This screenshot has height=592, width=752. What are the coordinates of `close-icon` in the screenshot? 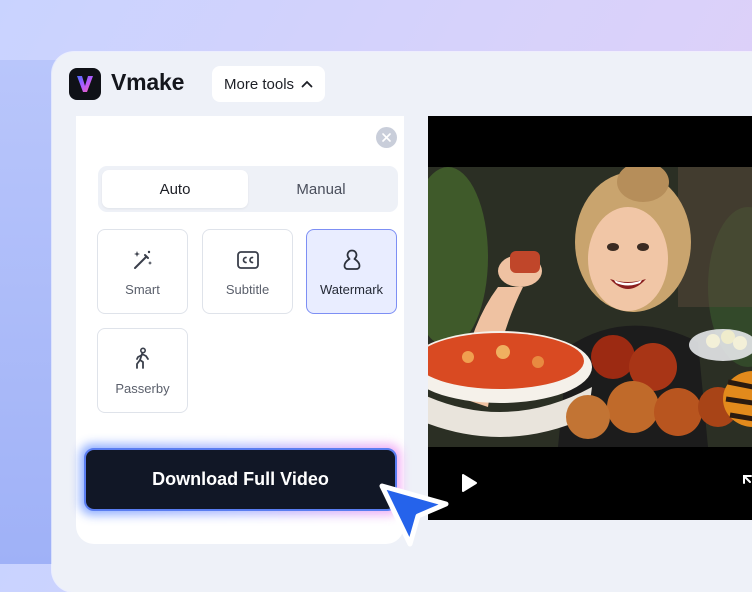 It's located at (386, 137).